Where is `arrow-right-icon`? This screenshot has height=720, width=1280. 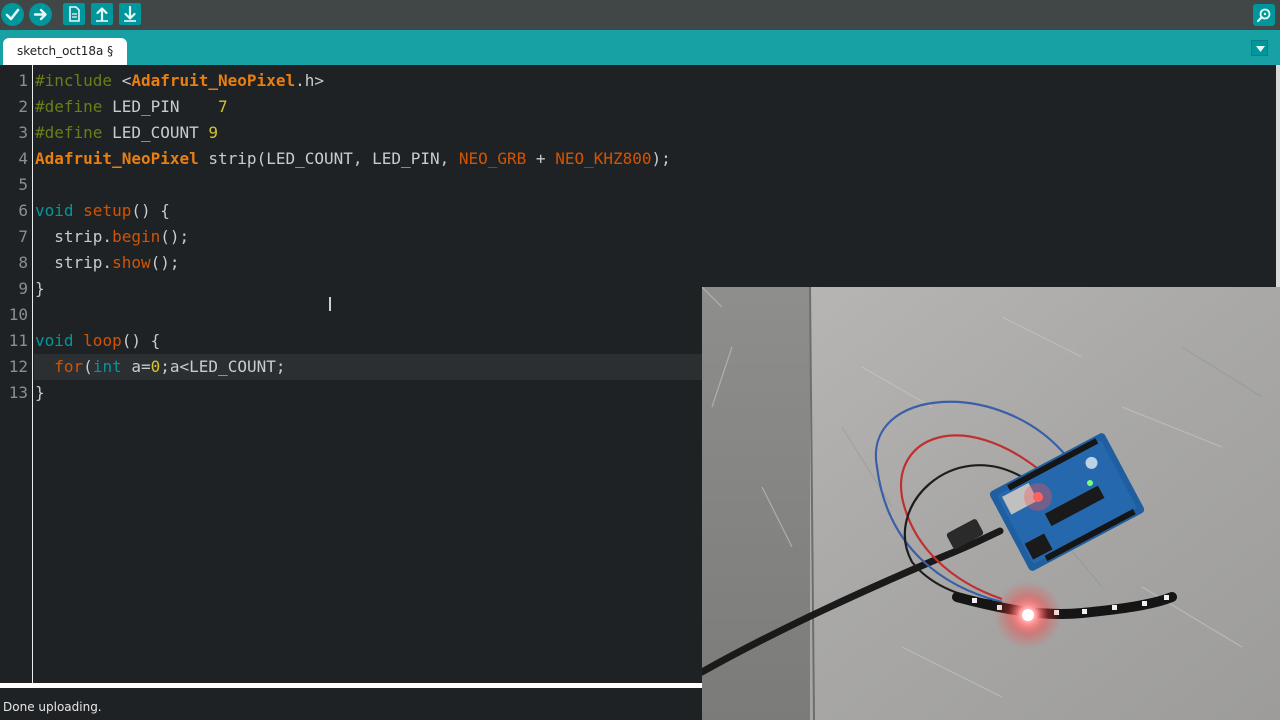
arrow-right-icon is located at coordinates (40, 14).